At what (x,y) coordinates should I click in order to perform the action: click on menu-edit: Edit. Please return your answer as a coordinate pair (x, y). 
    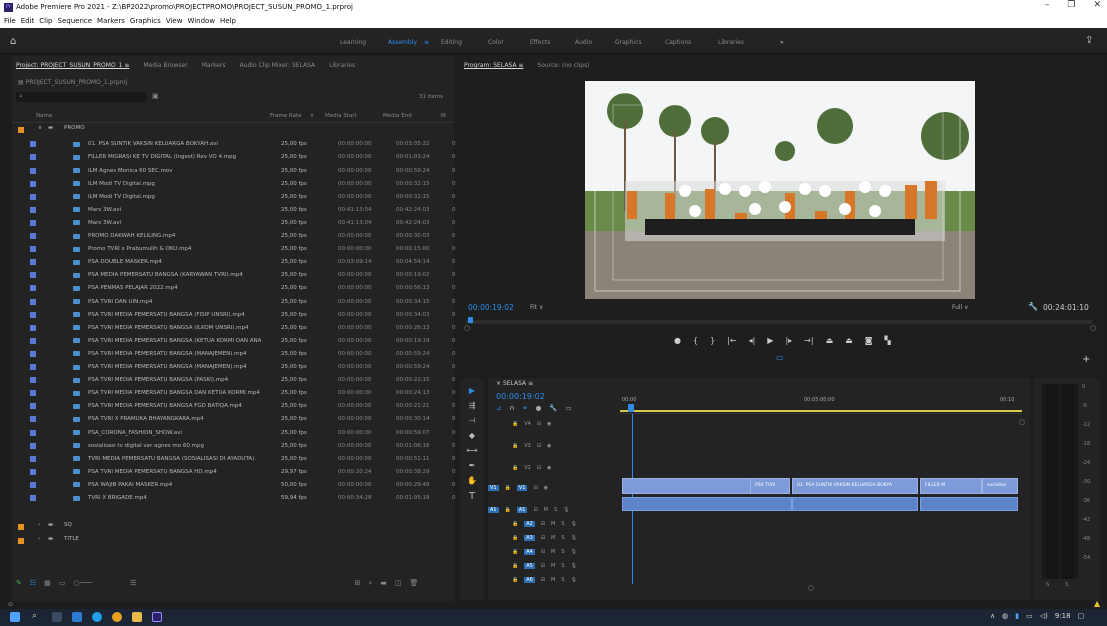
    Looking at the image, I should click on (28, 21).